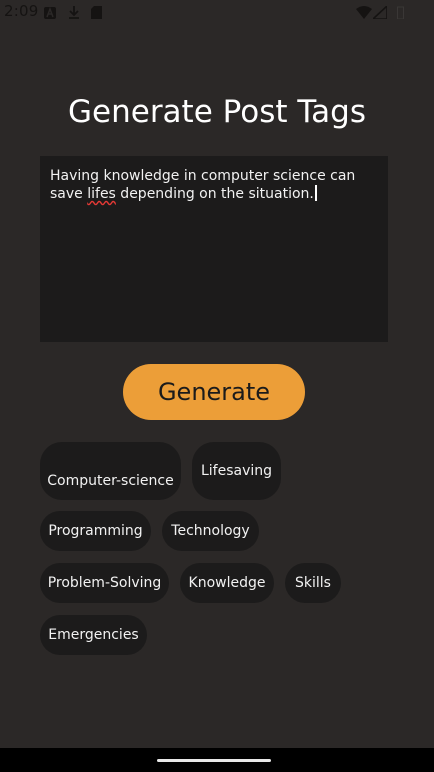 This screenshot has height=772, width=434. What do you see at coordinates (214, 760) in the screenshot?
I see `home-gesture-handle` at bounding box center [214, 760].